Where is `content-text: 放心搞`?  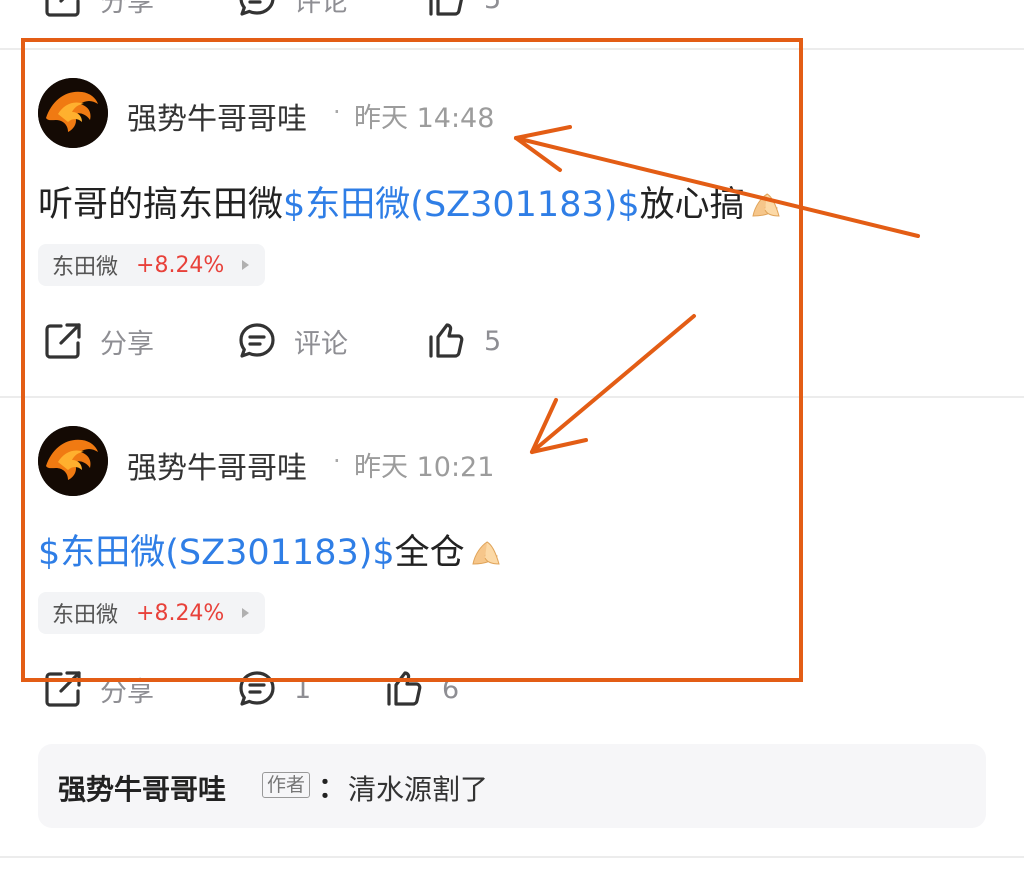 content-text: 放心搞 is located at coordinates (692, 205).